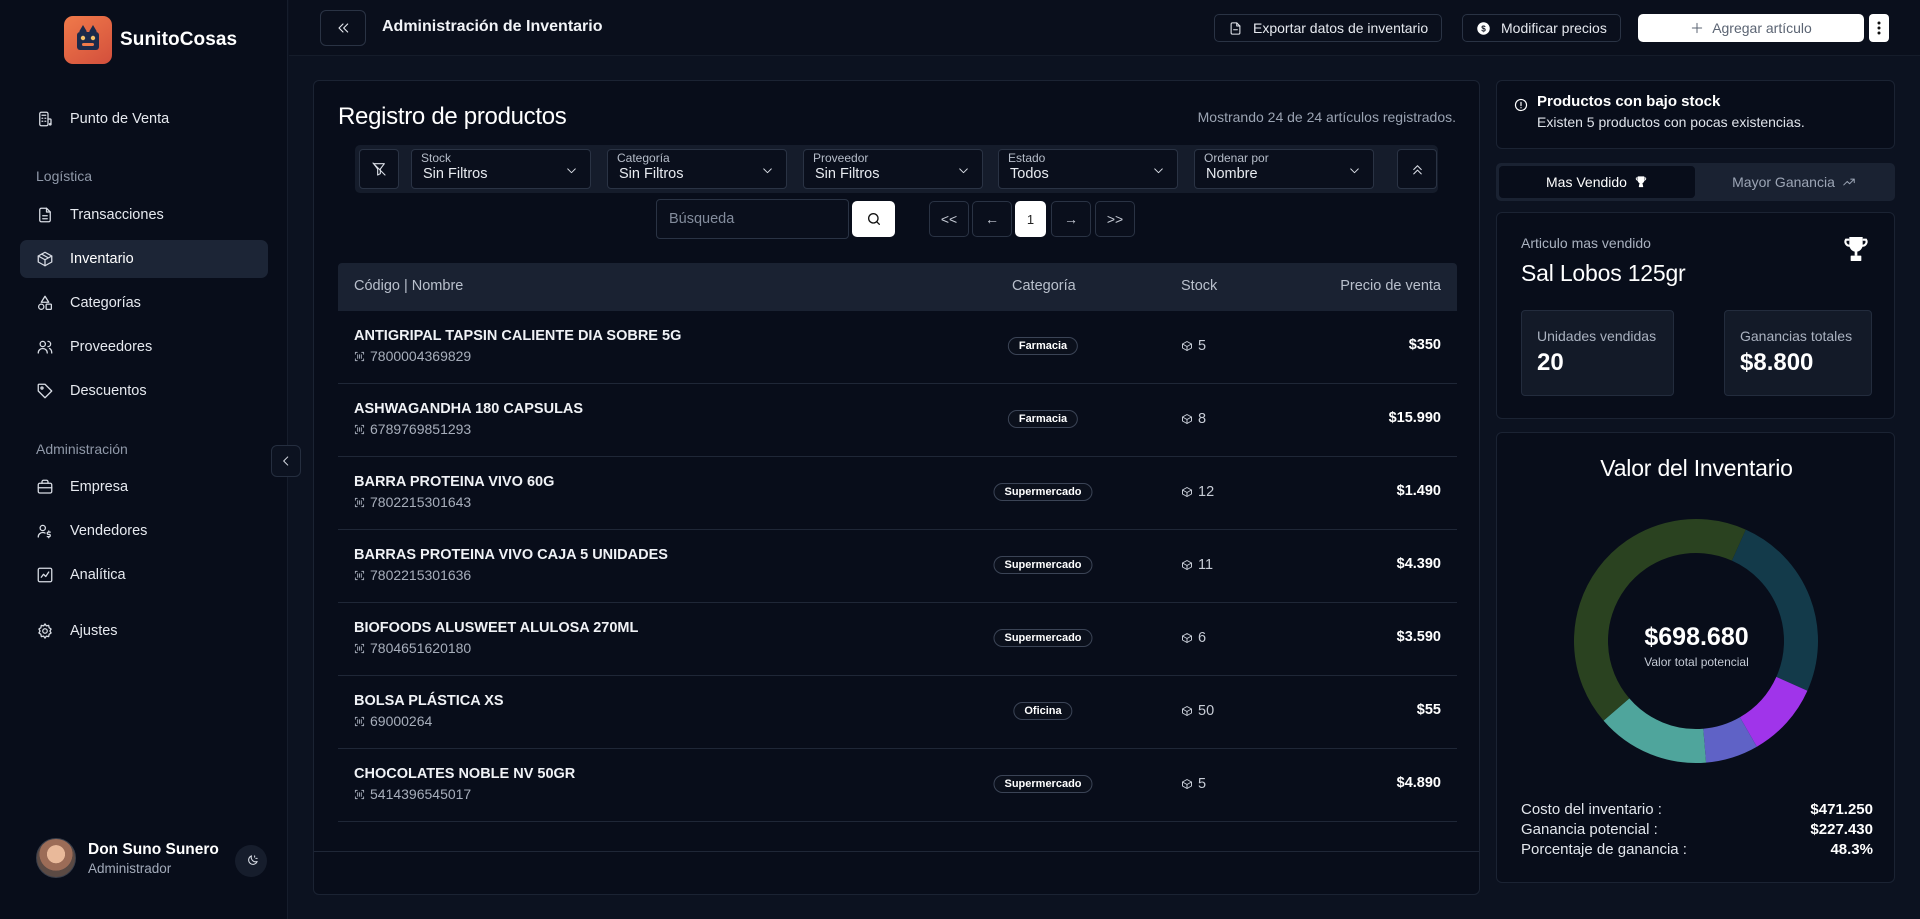 The height and width of the screenshot is (919, 1920). What do you see at coordinates (752, 219) in the screenshot?
I see `search-input` at bounding box center [752, 219].